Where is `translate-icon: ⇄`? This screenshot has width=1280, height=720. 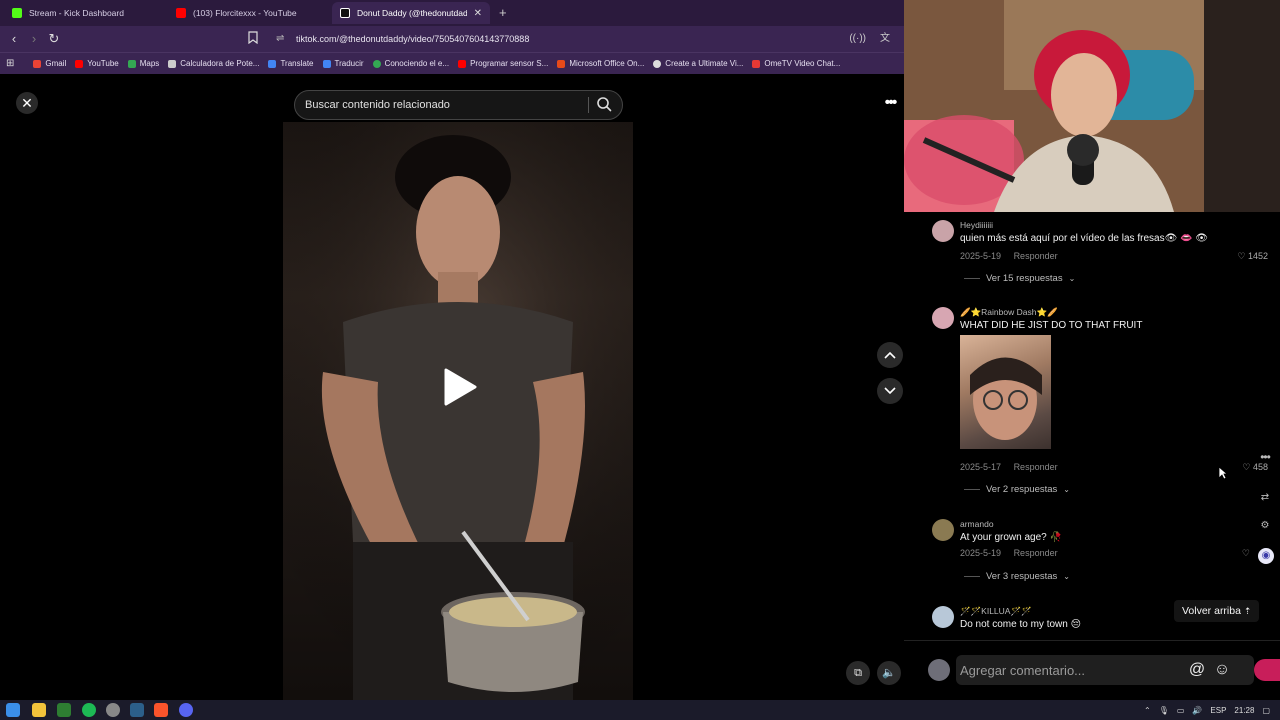 translate-icon: ⇄ is located at coordinates (1265, 499).